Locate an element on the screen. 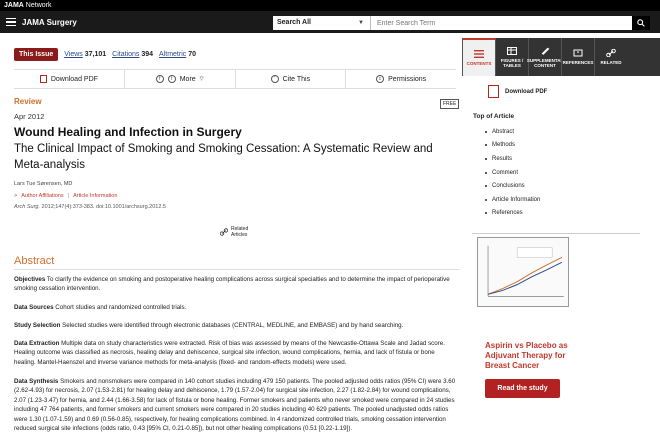 The image size is (660, 440). tab-figures-tables: FIGURES / TABLES is located at coordinates (511, 57).